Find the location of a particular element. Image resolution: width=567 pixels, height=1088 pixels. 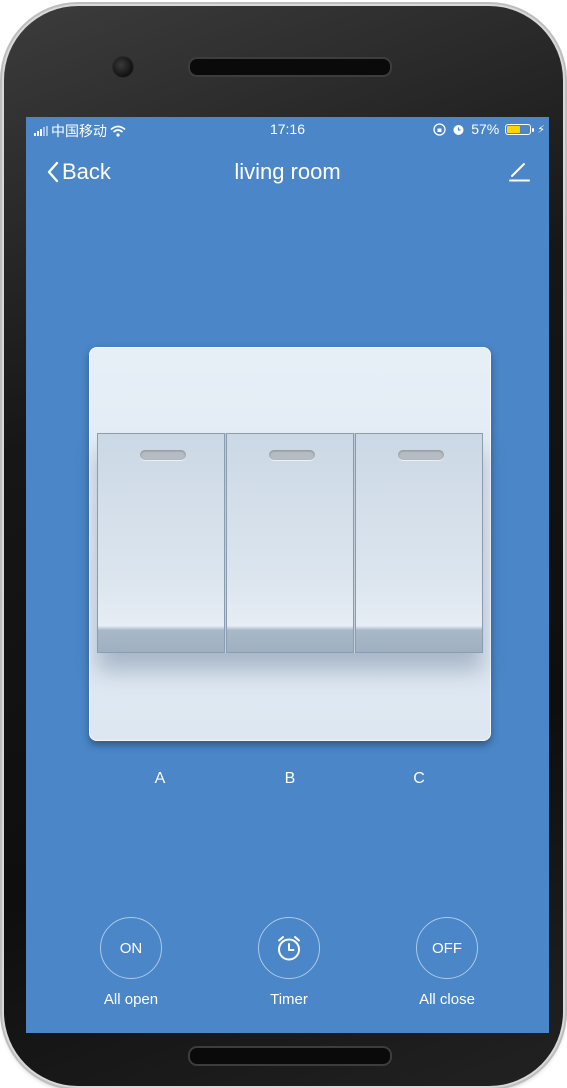

battery-percent: 57% is located at coordinates (485, 129).